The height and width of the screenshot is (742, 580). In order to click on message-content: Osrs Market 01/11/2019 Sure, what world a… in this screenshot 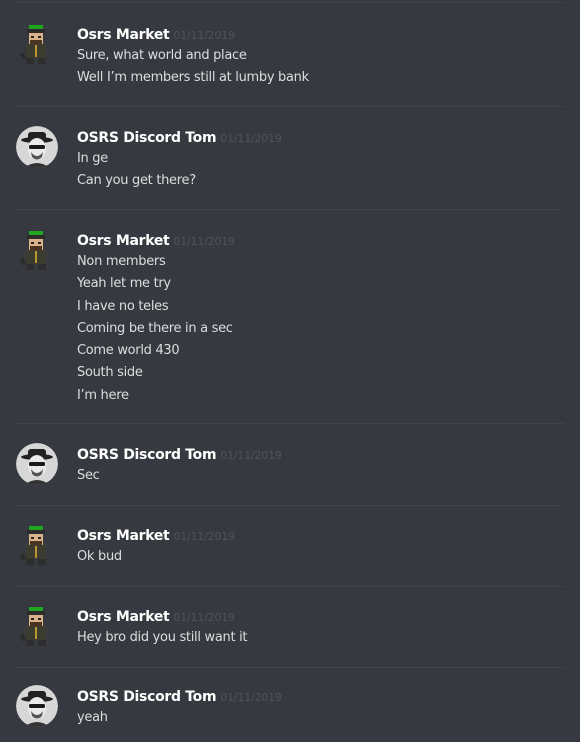, I will do `click(323, 56)`.